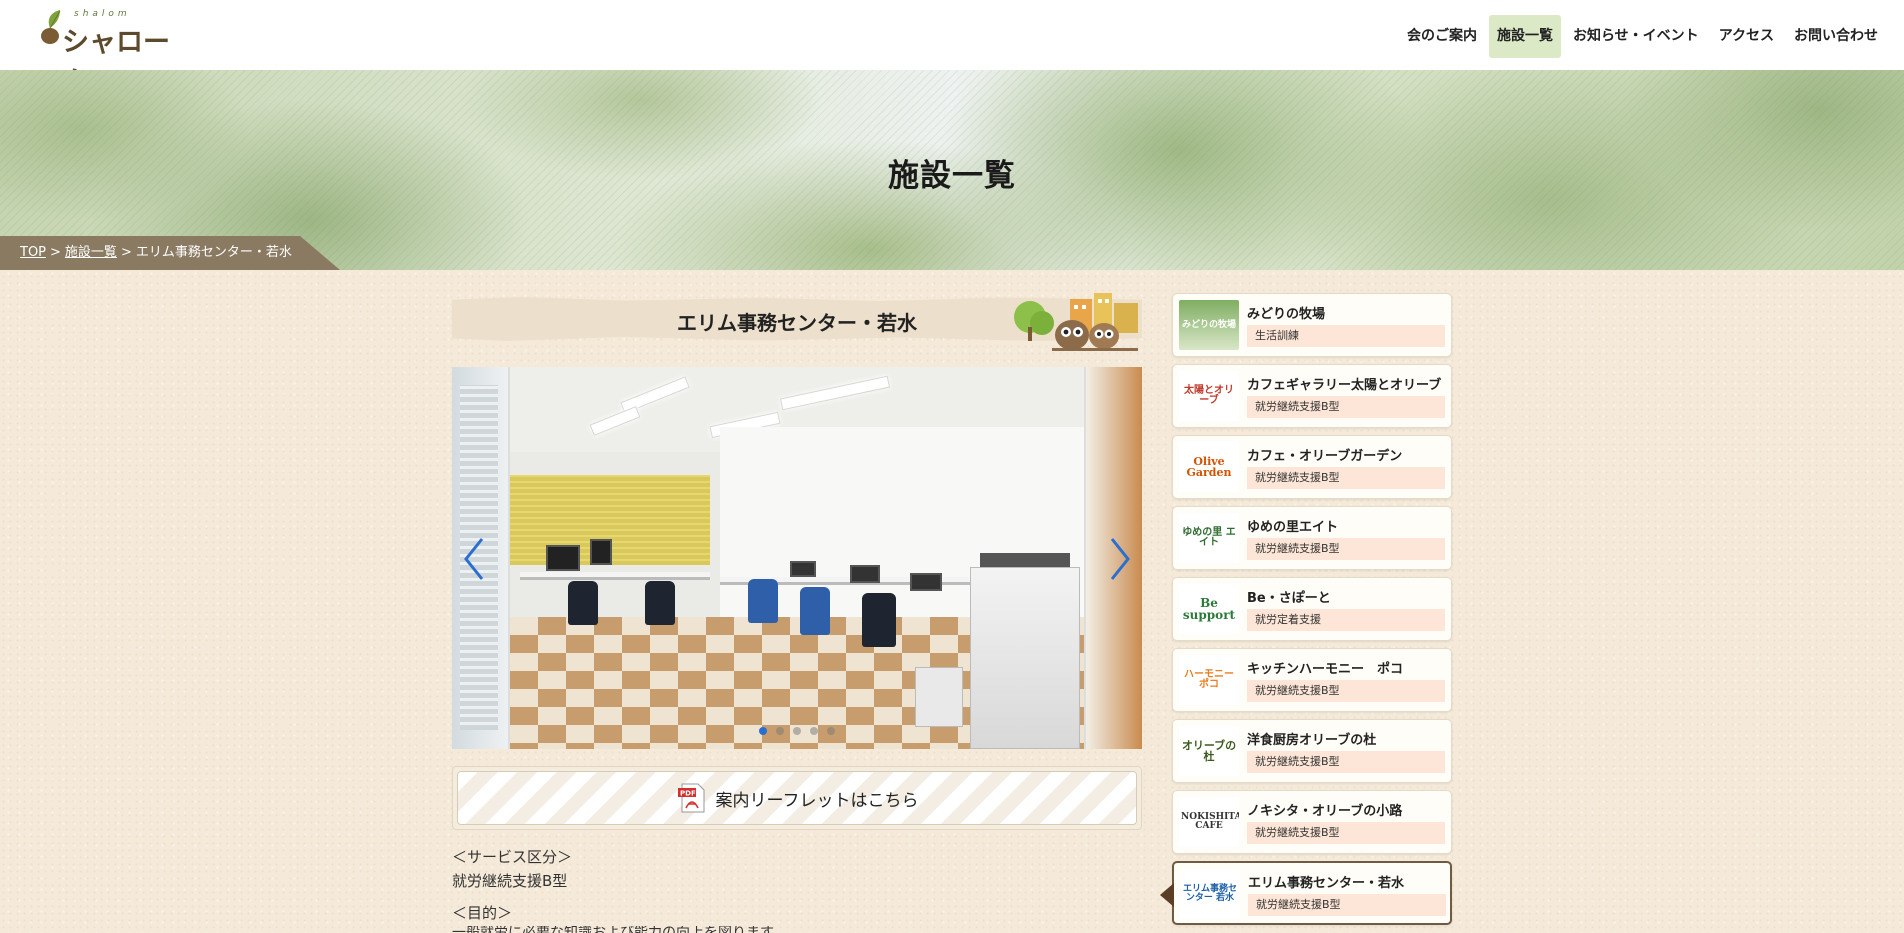 The height and width of the screenshot is (933, 1904). I want to click on facility-card-elim-wakamizu: エリム事務センター 若水 エリム事務センター・若水 就労継続支援B型, so click(1306, 893).